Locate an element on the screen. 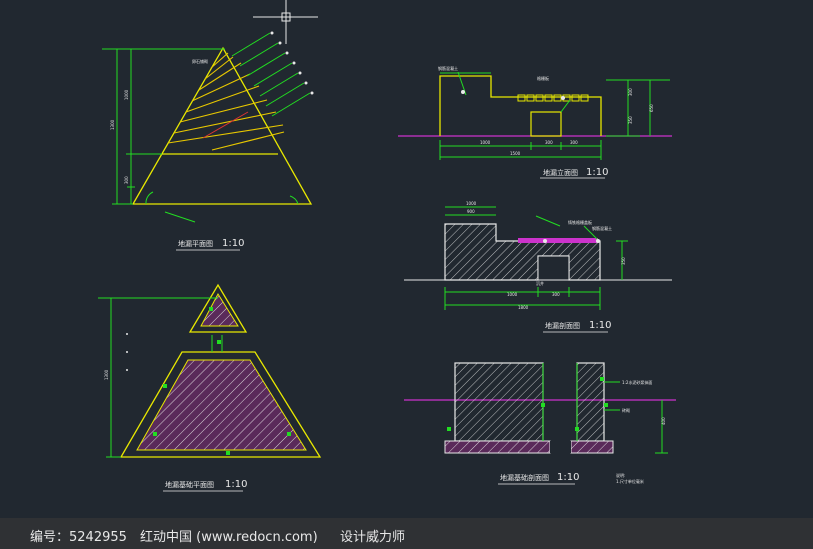 The image size is (813, 549). svg-text: 格栅板 is located at coordinates (543, 78).